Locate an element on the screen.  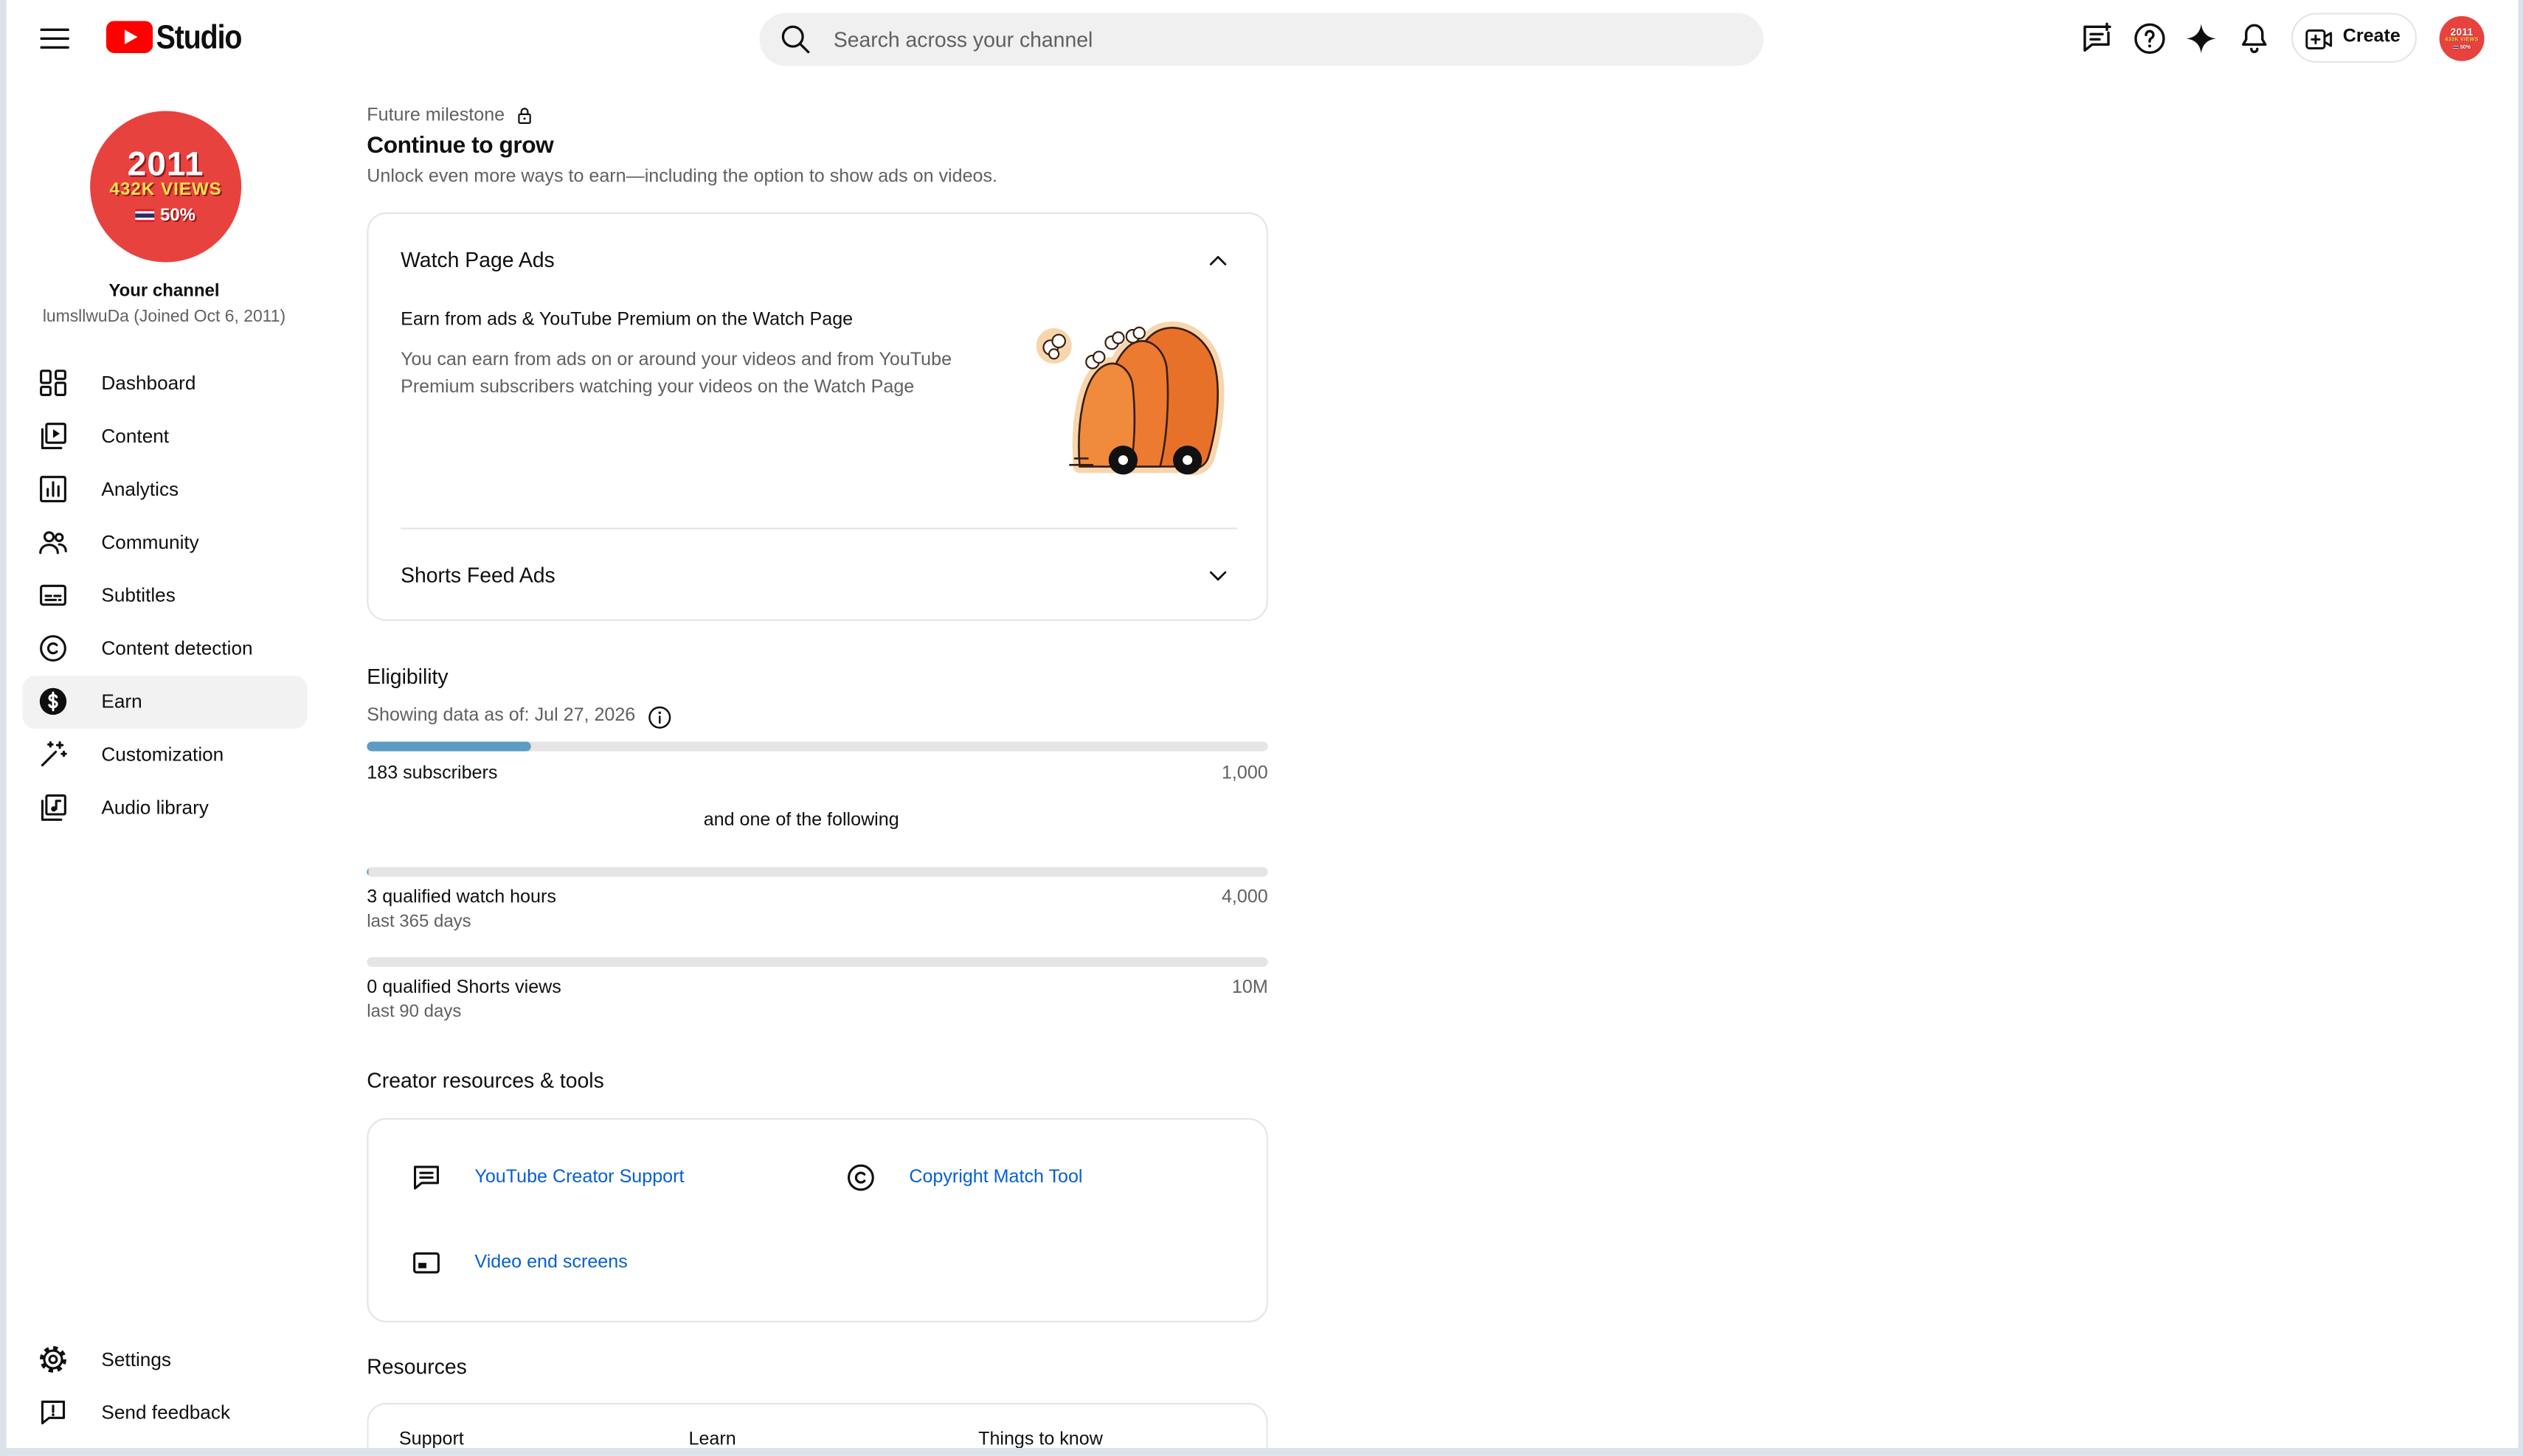
sidebar-item-dashboard: Dashboard is located at coordinates (165, 383).